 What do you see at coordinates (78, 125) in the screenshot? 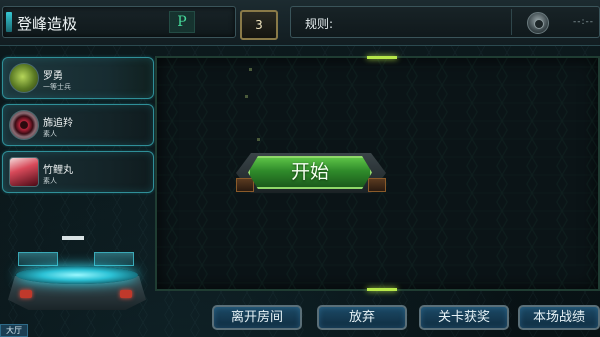
I see `player-card: 旆追羚 素人` at bounding box center [78, 125].